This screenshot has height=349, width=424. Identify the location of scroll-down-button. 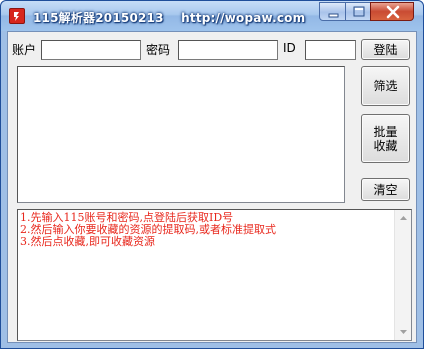
(403, 331).